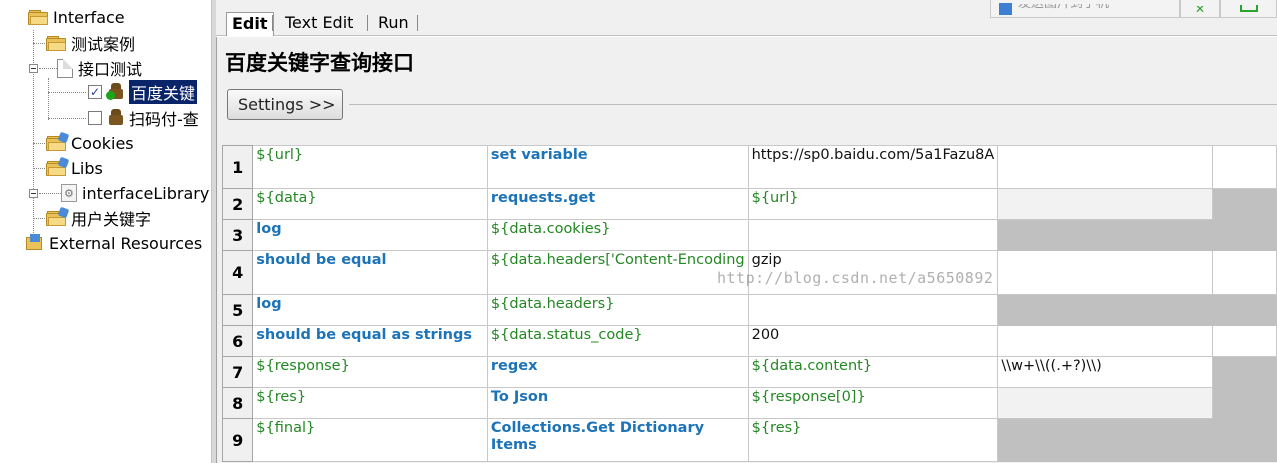 This screenshot has width=1277, height=463. What do you see at coordinates (89, 17) in the screenshot?
I see `tree-item-label: Interface` at bounding box center [89, 17].